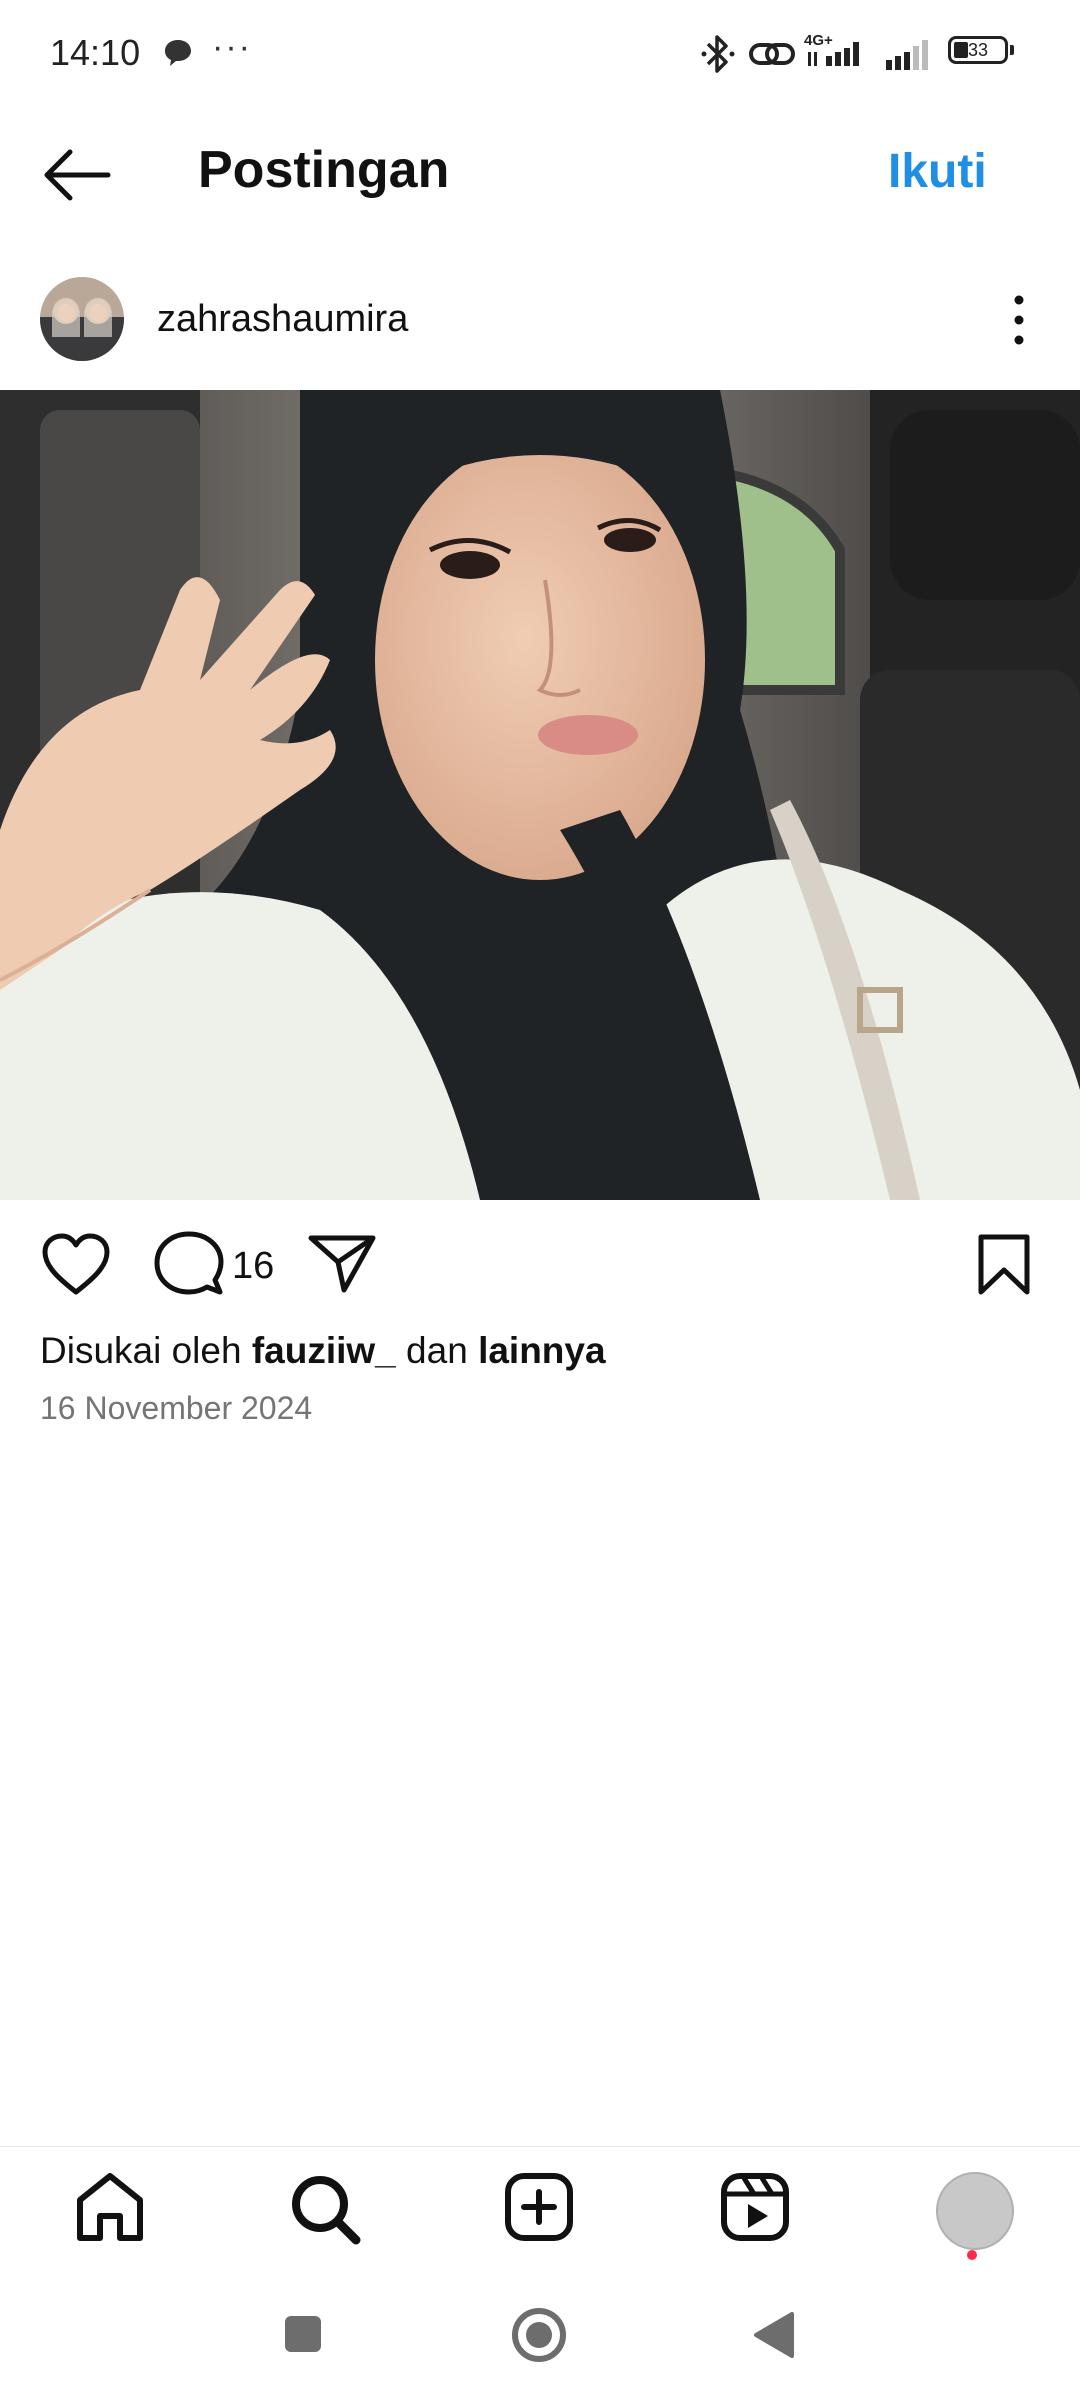 The height and width of the screenshot is (2400, 1080). I want to click on liked-by-user-link: fauziiw_, so click(324, 1350).